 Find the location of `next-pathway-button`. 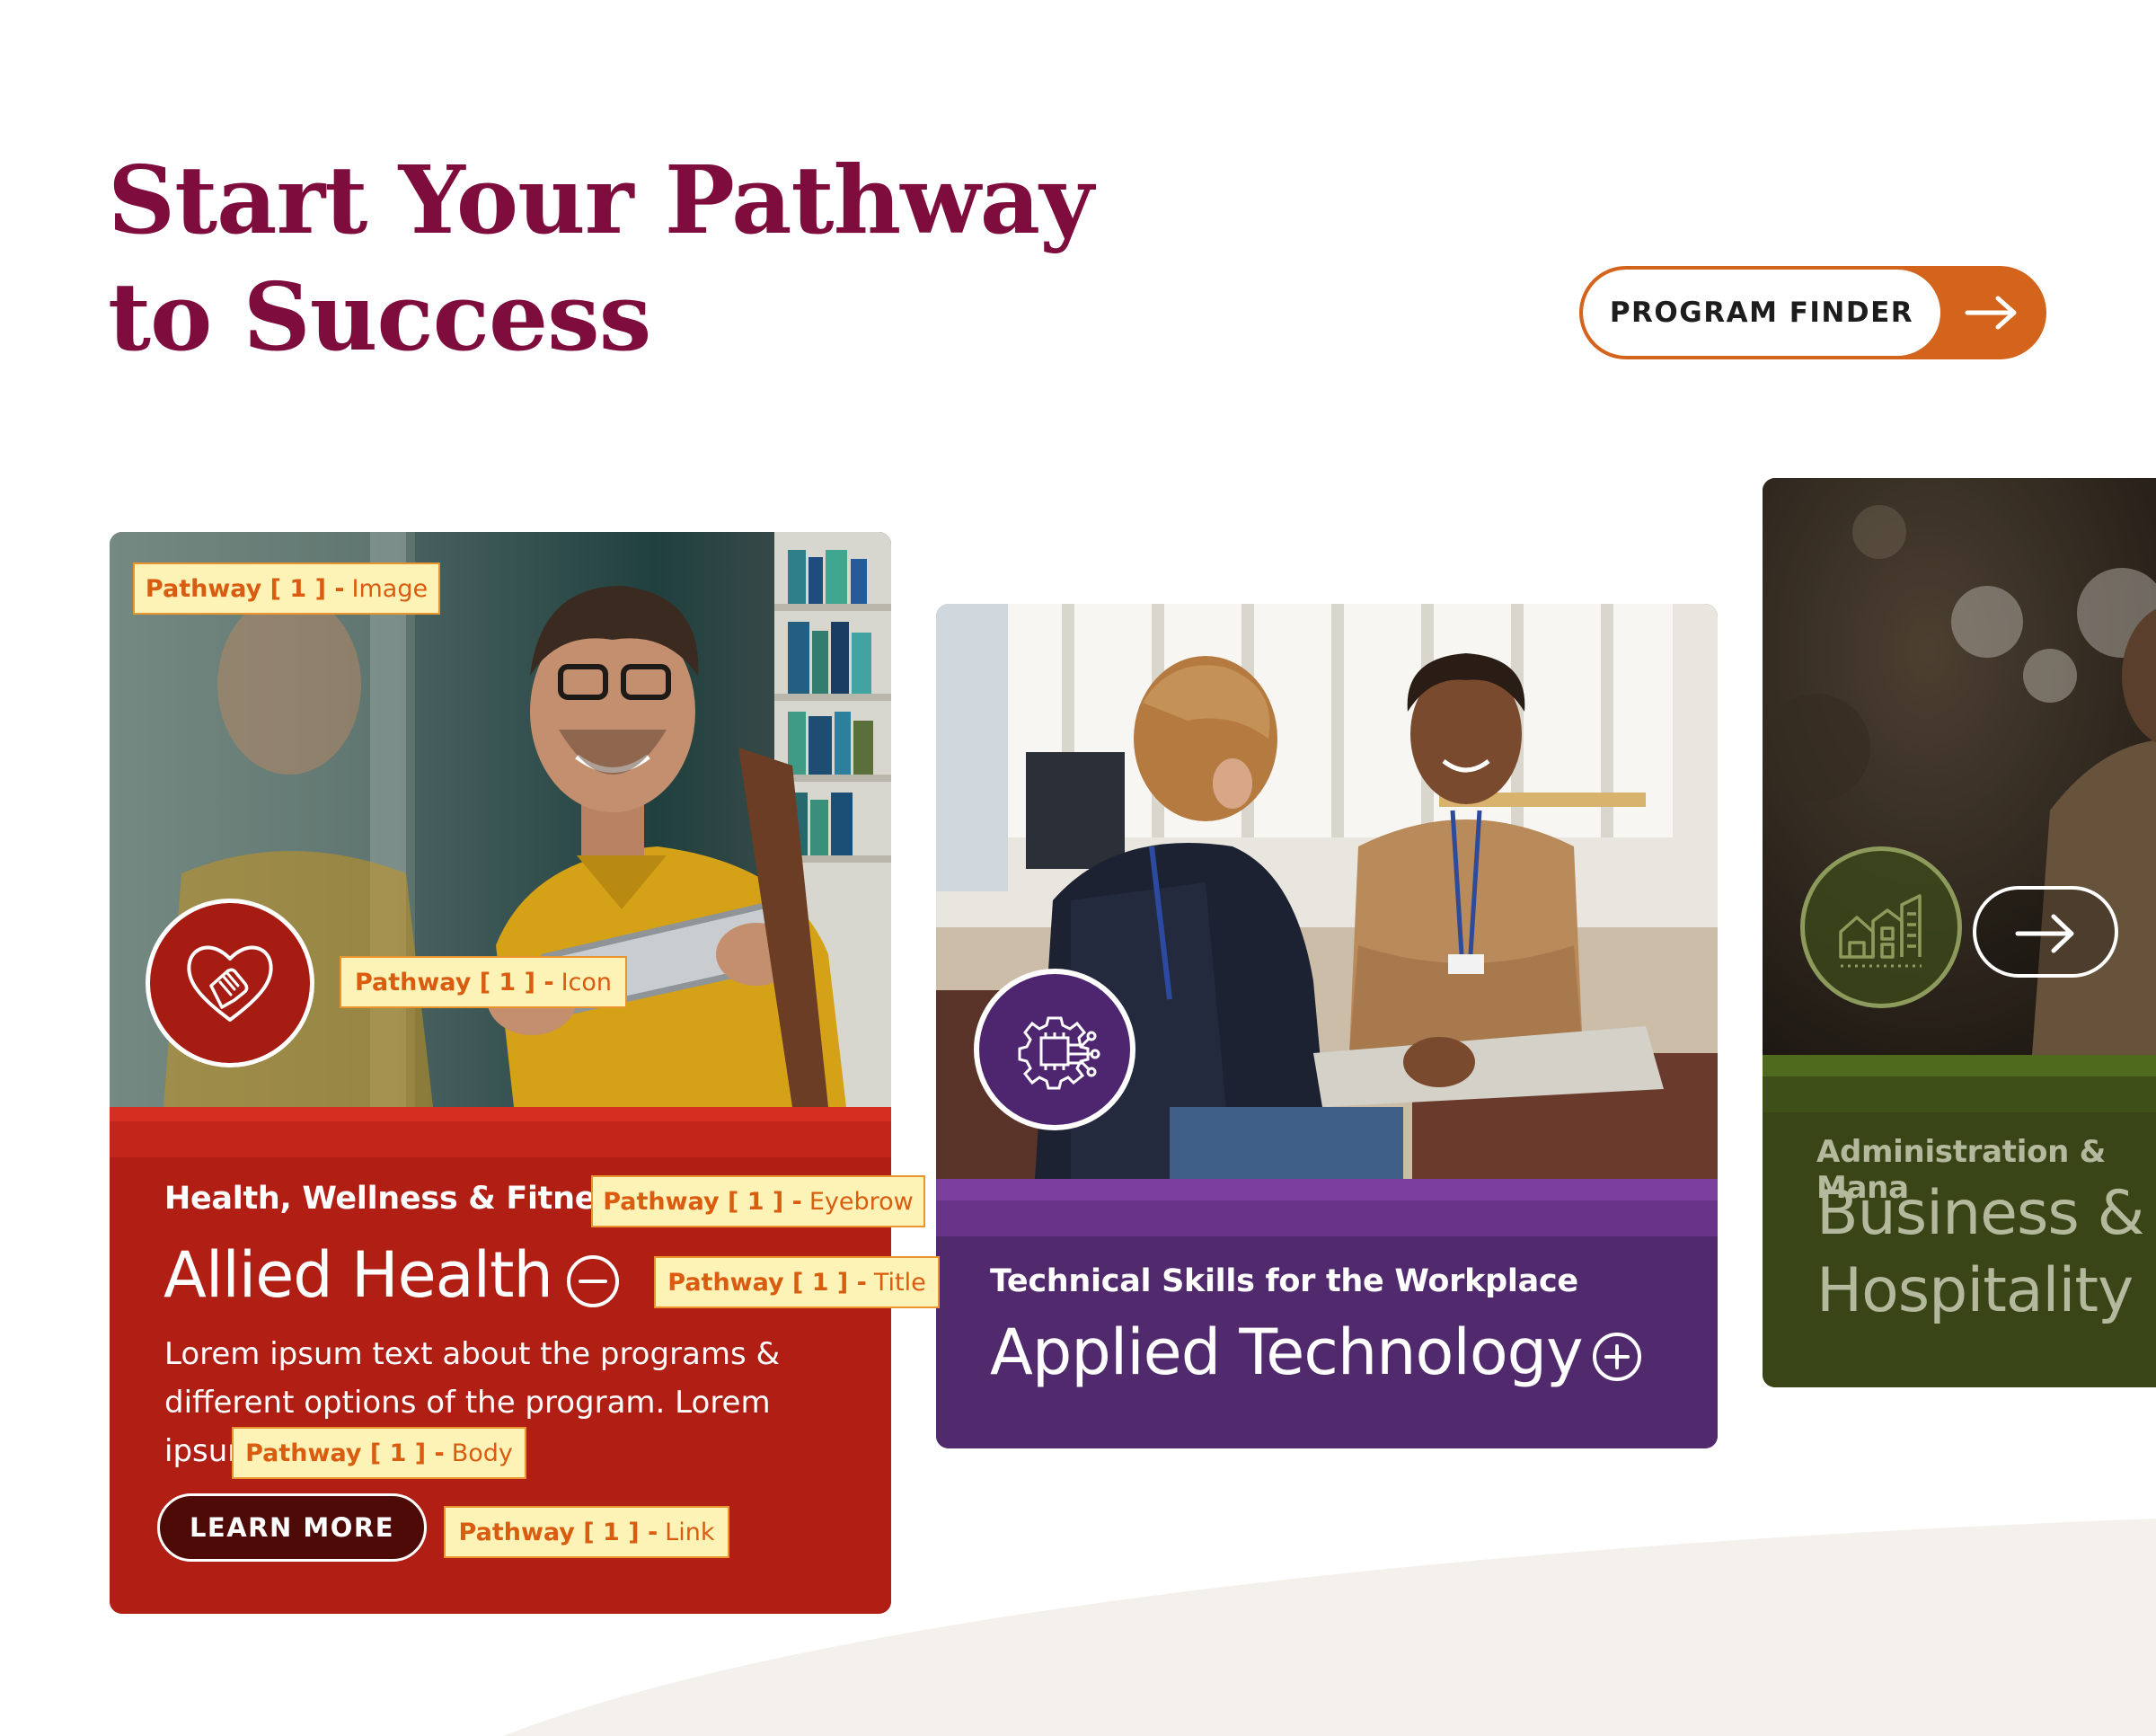

next-pathway-button is located at coordinates (2046, 932).